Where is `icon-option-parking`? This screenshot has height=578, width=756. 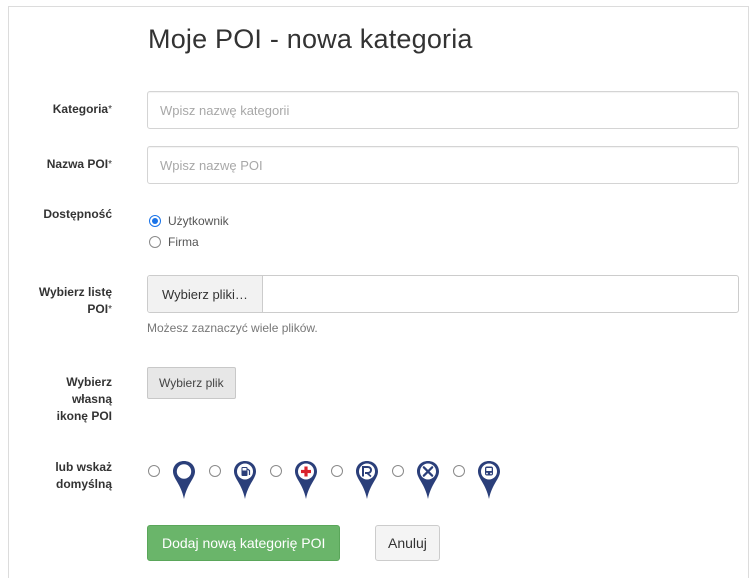 icon-option-parking is located at coordinates (355, 480).